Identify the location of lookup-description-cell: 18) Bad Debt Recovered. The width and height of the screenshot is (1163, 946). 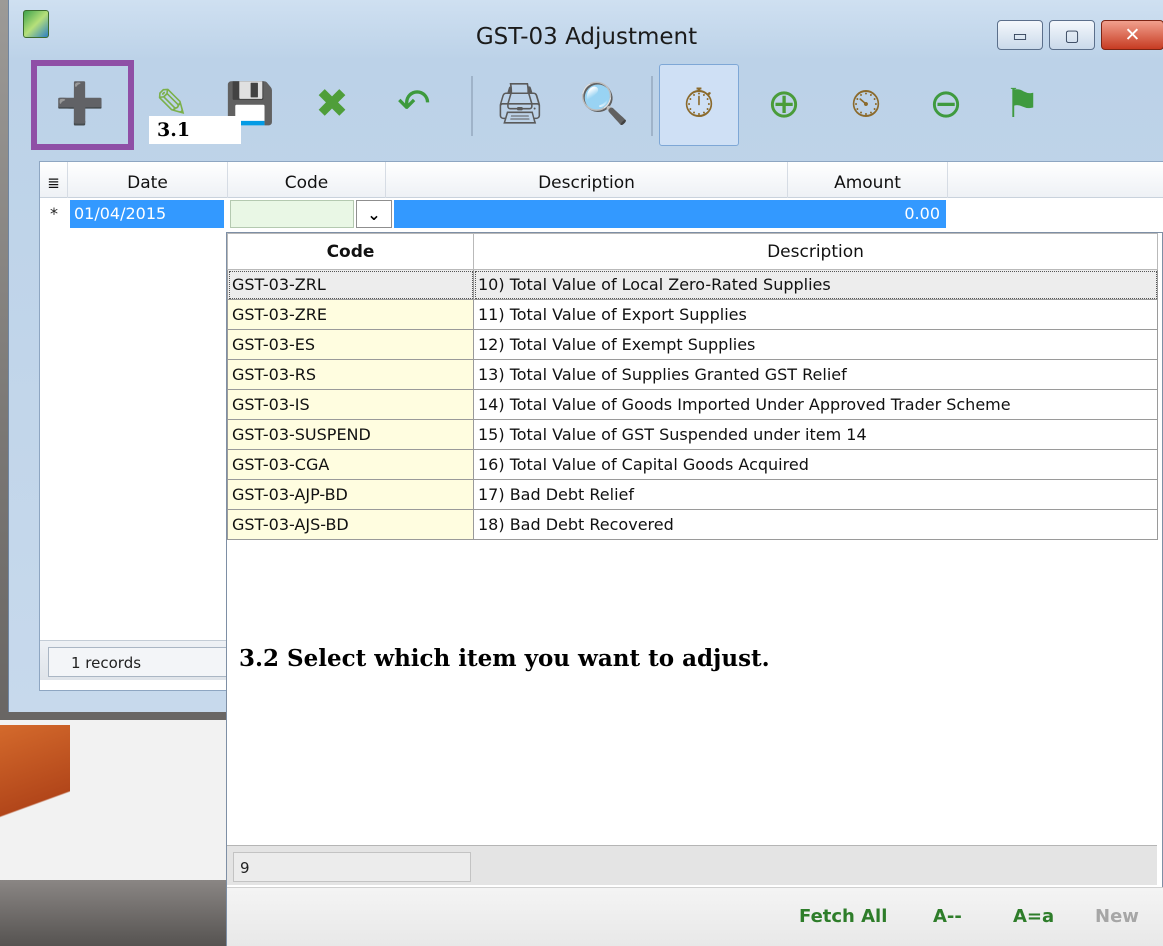
(815, 524).